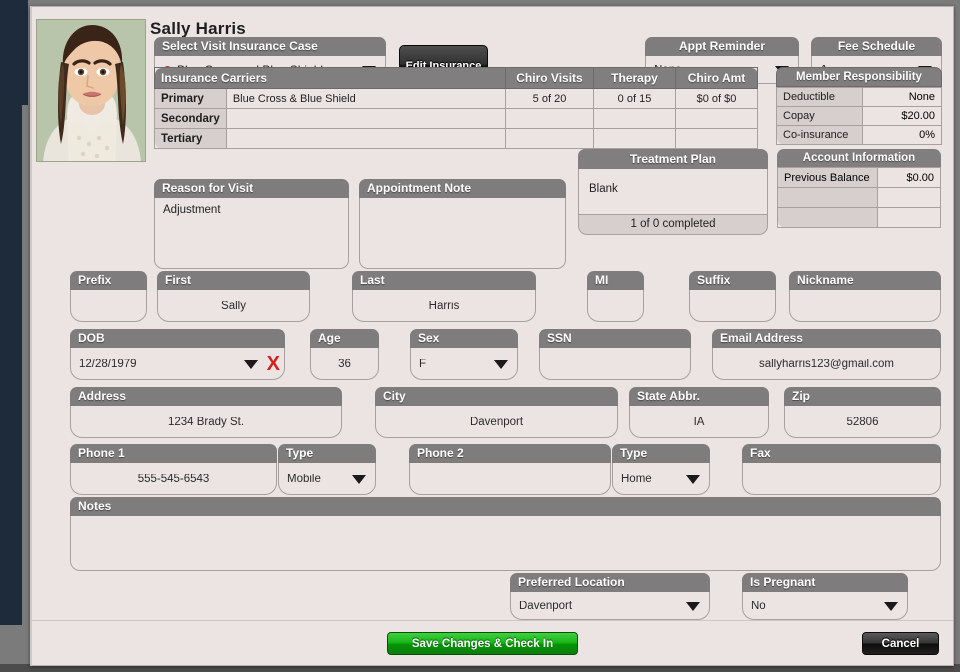 Image resolution: width=960 pixels, height=672 pixels. Describe the element at coordinates (14, 52) in the screenshot. I see `desktop-left-panel` at that location.